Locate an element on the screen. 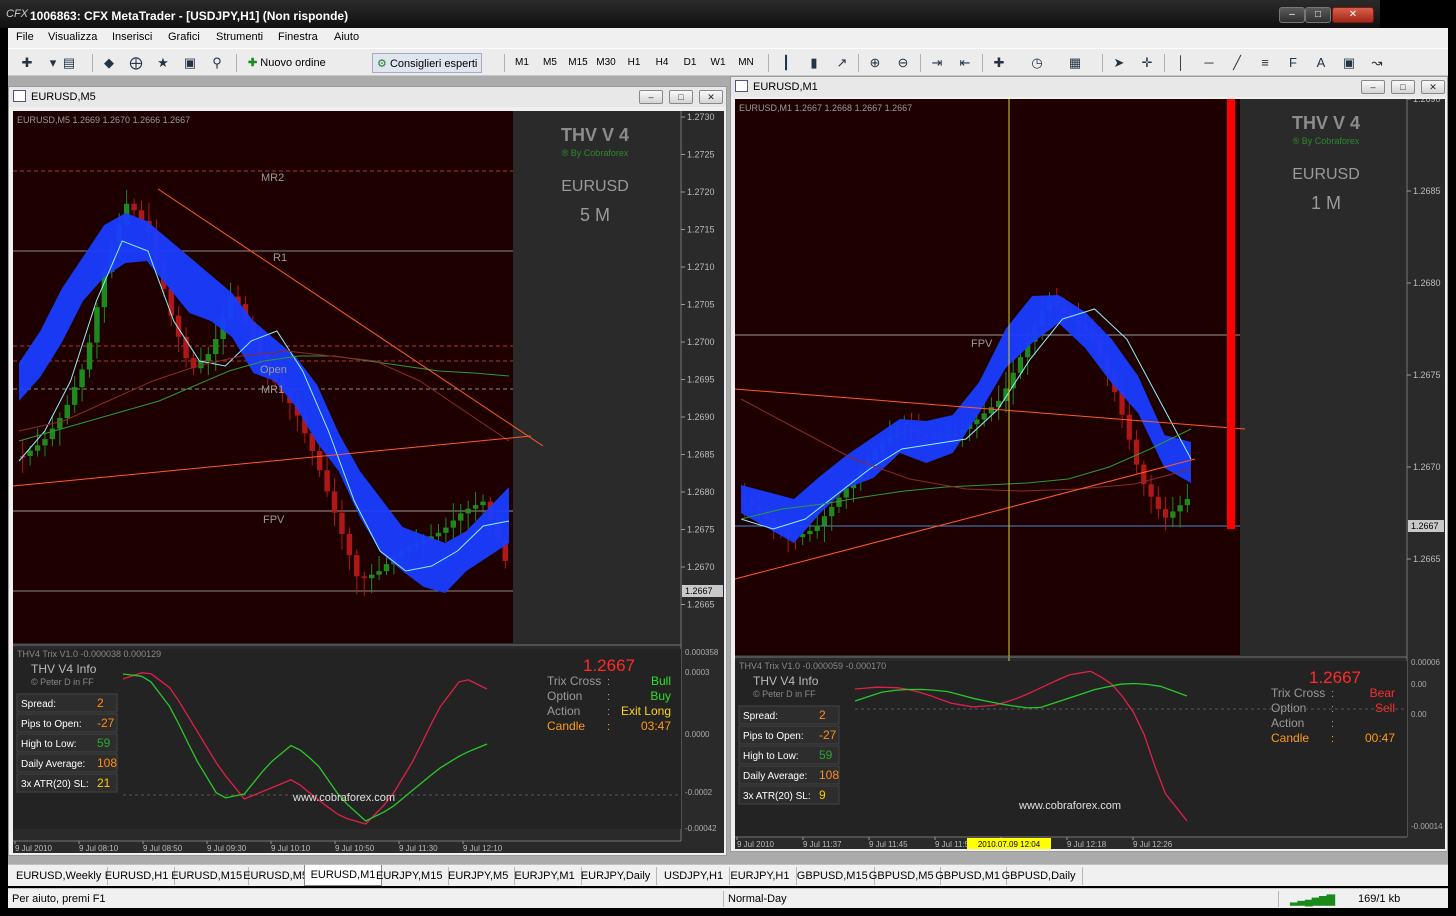  price-label: 1.2675 is located at coordinates (1427, 375).